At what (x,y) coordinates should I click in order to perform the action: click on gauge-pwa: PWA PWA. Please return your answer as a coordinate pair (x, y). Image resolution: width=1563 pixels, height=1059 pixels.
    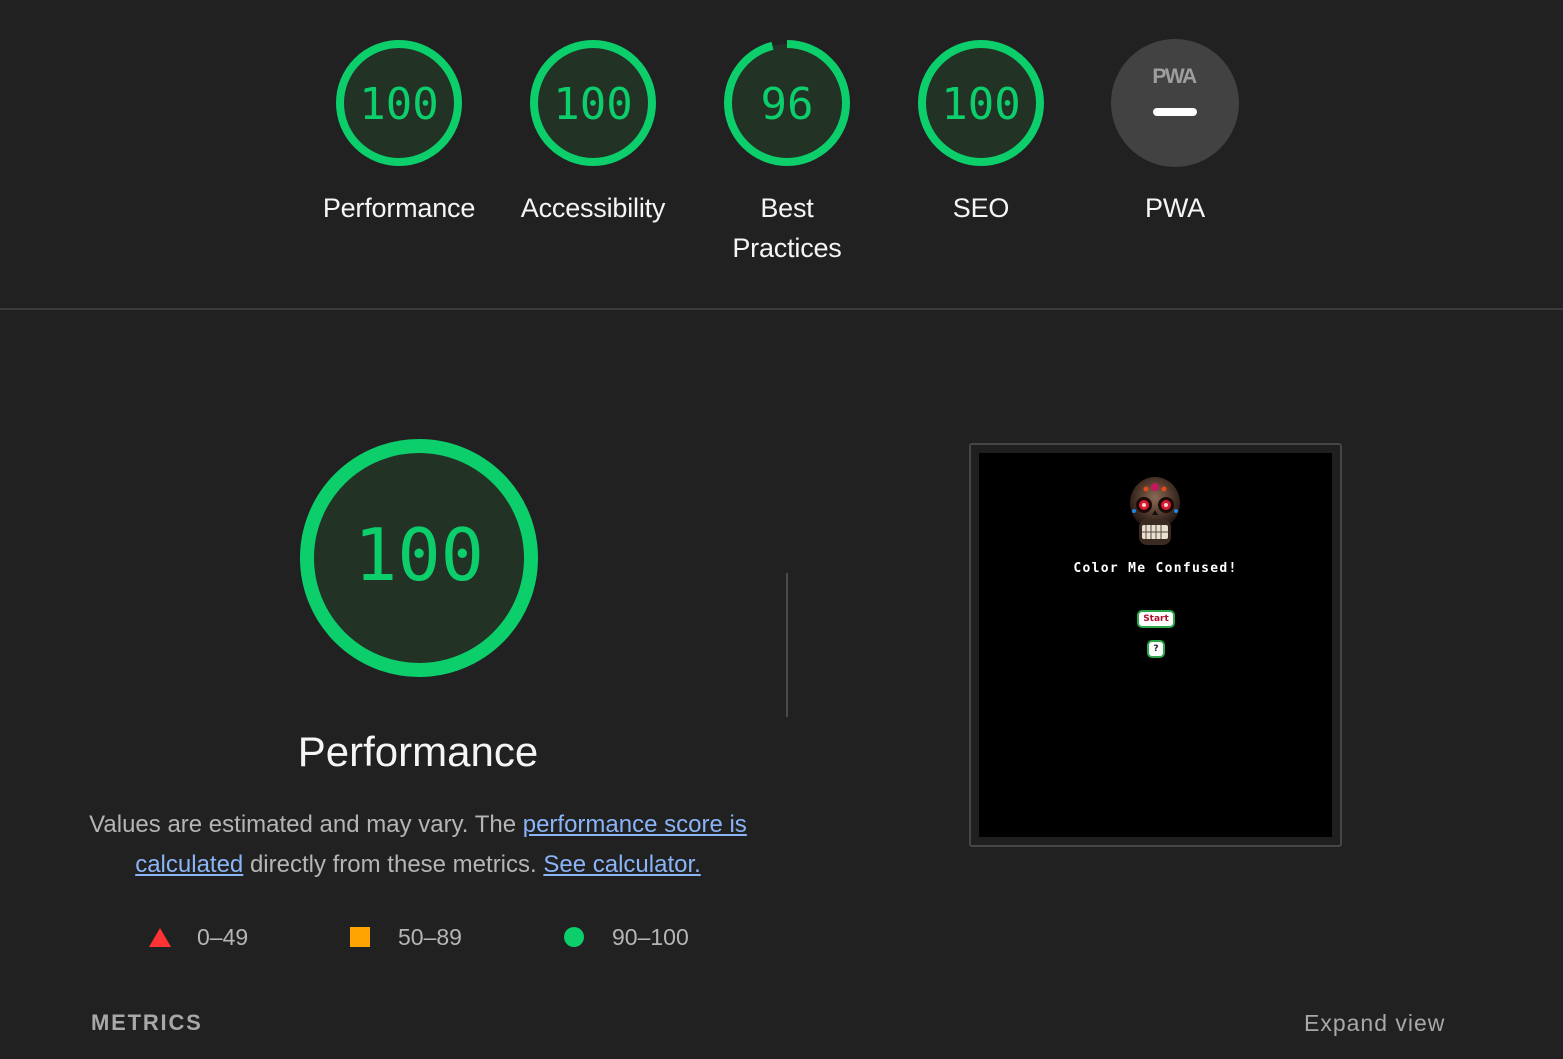
    Looking at the image, I should click on (1175, 133).